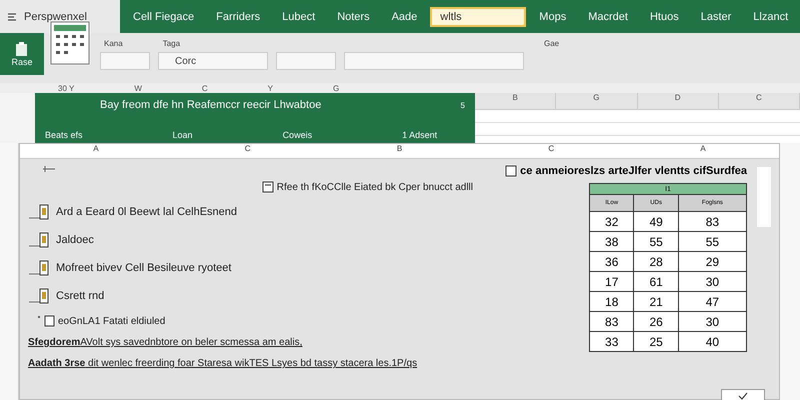  What do you see at coordinates (716, 17) in the screenshot?
I see `ribbon-tab: Laster` at bounding box center [716, 17].